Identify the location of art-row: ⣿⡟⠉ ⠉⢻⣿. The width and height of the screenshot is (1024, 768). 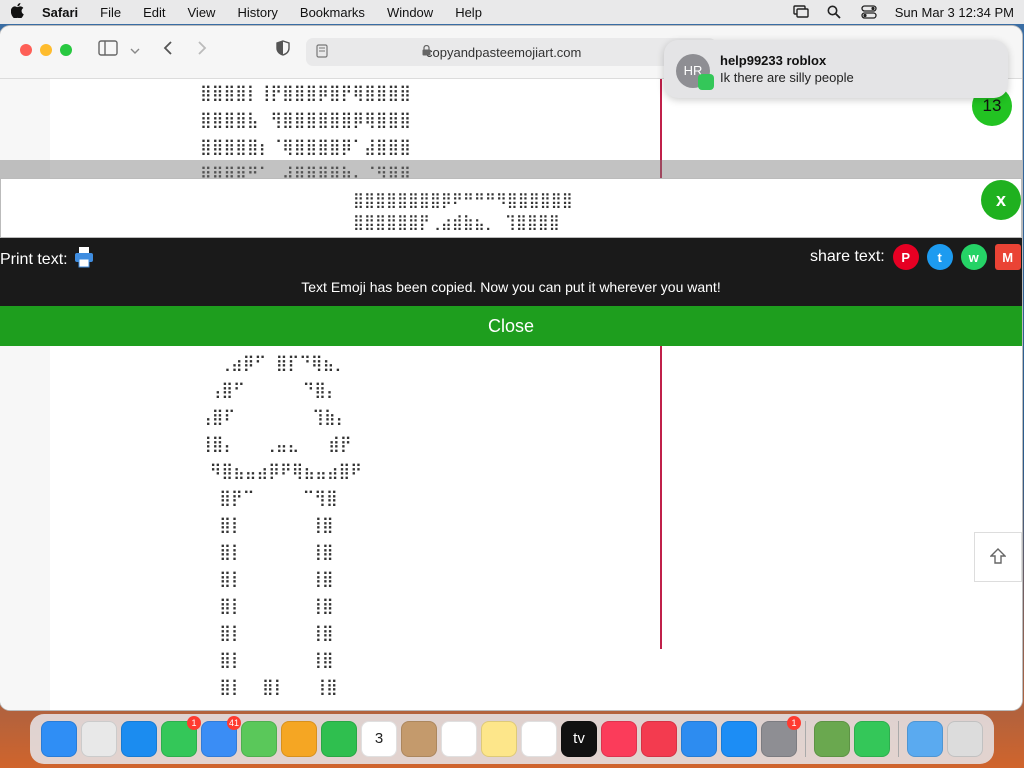
(269, 497).